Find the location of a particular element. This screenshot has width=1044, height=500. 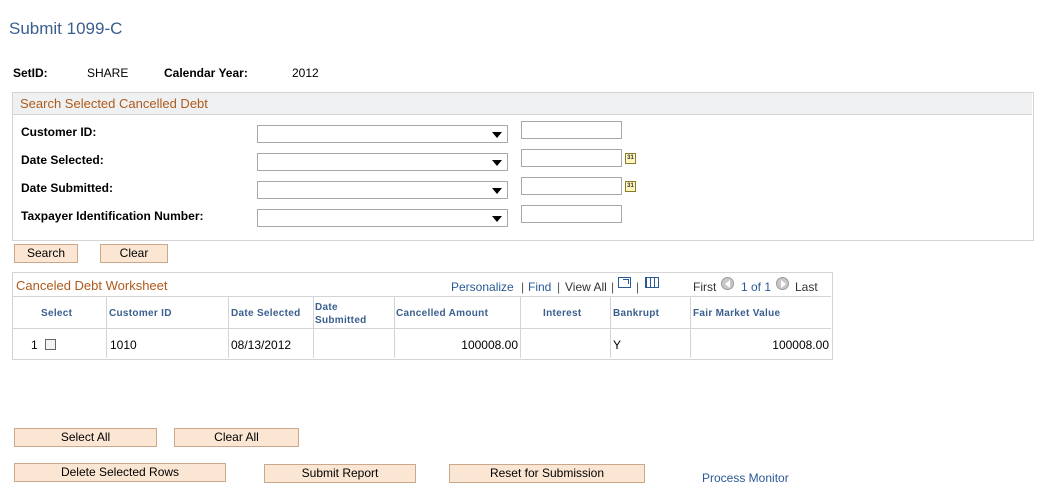

column-header-date-submitted: Date Submitted is located at coordinates (350, 314).